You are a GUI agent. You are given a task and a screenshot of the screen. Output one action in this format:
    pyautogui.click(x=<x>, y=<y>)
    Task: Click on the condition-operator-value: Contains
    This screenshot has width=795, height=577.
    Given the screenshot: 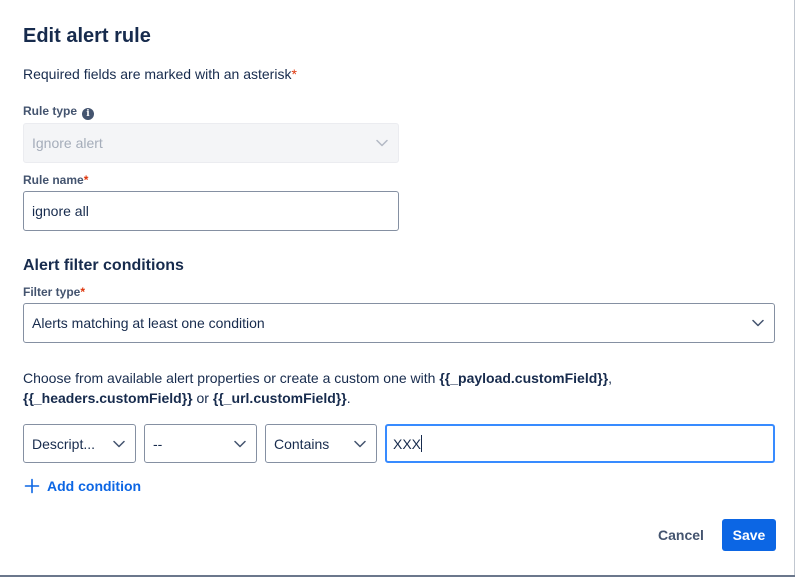 What is the action you would take?
    pyautogui.click(x=302, y=443)
    